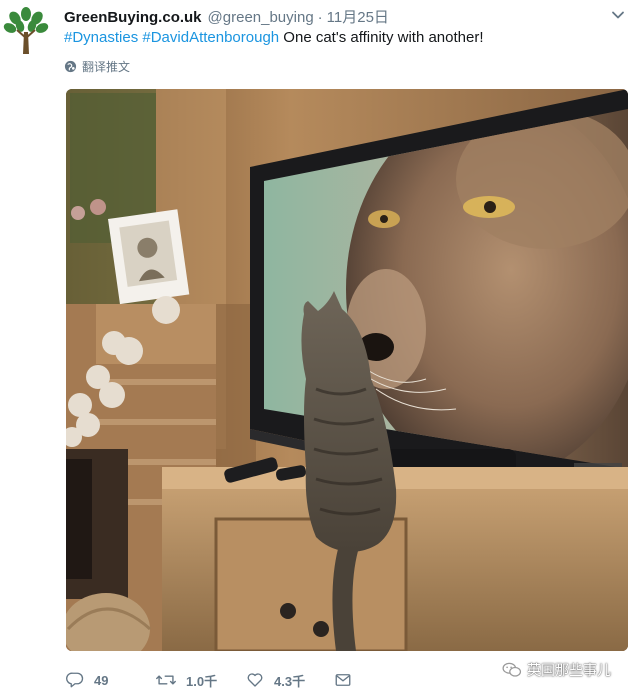 This screenshot has height=698, width=640. I want to click on watermark: 英国那些事儿, so click(556, 670).